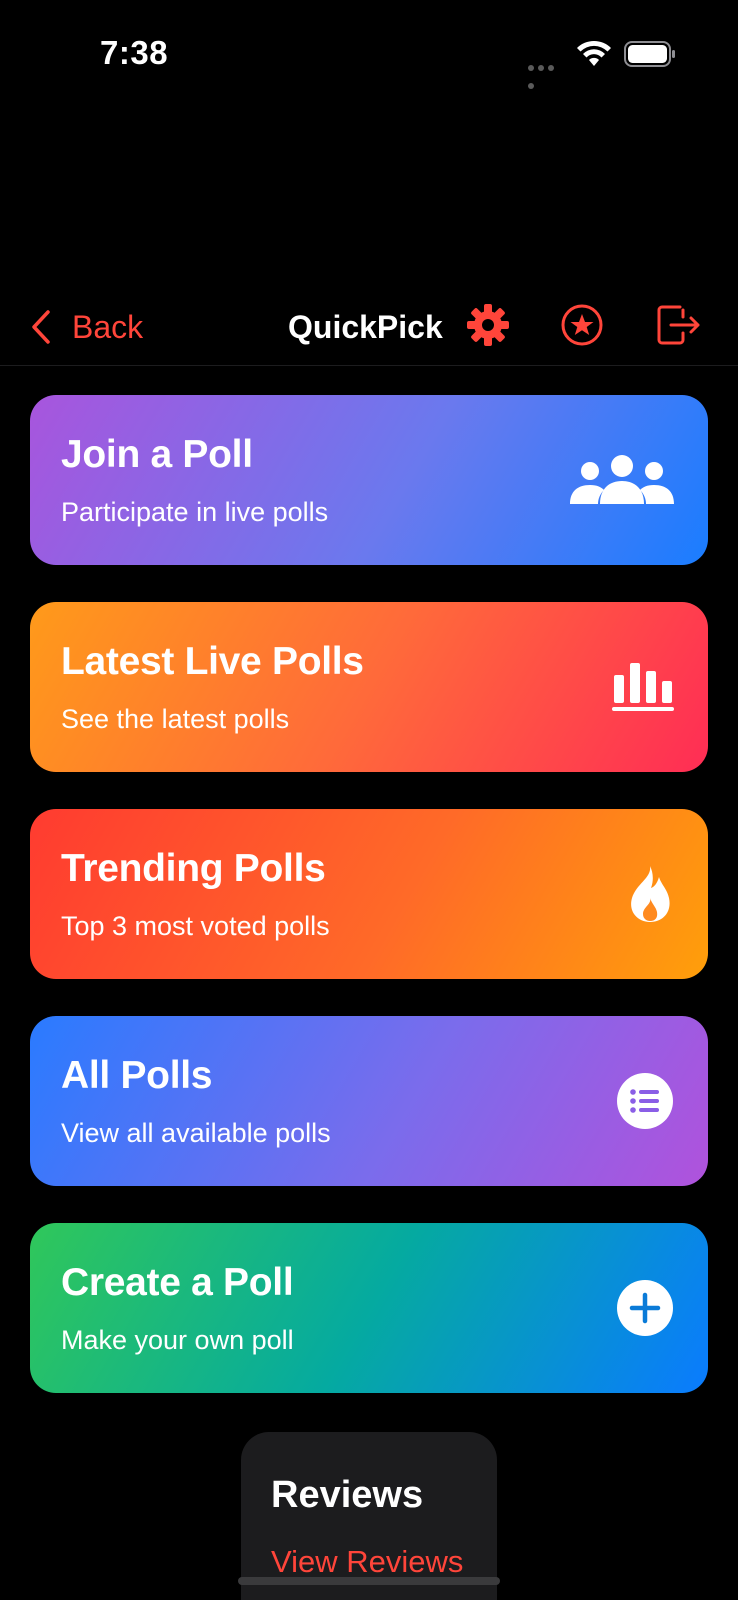 The image size is (738, 1600). What do you see at coordinates (369, 1101) in the screenshot?
I see `all-polls-card: All Polls View all available polls` at bounding box center [369, 1101].